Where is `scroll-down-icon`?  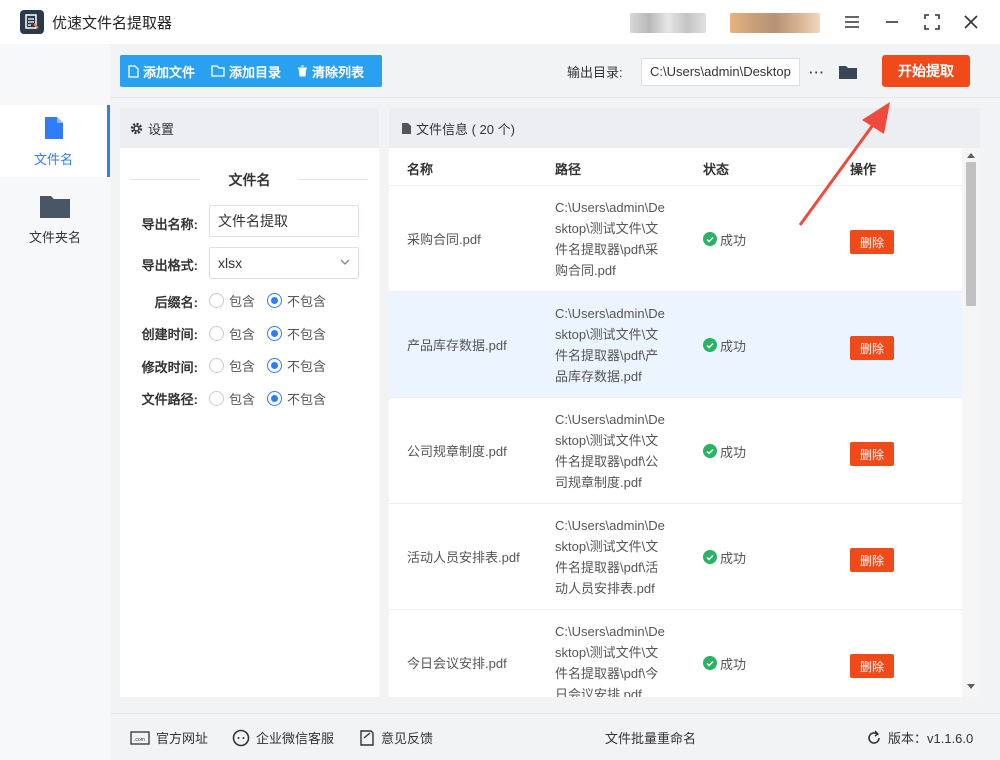 scroll-down-icon is located at coordinates (971, 686).